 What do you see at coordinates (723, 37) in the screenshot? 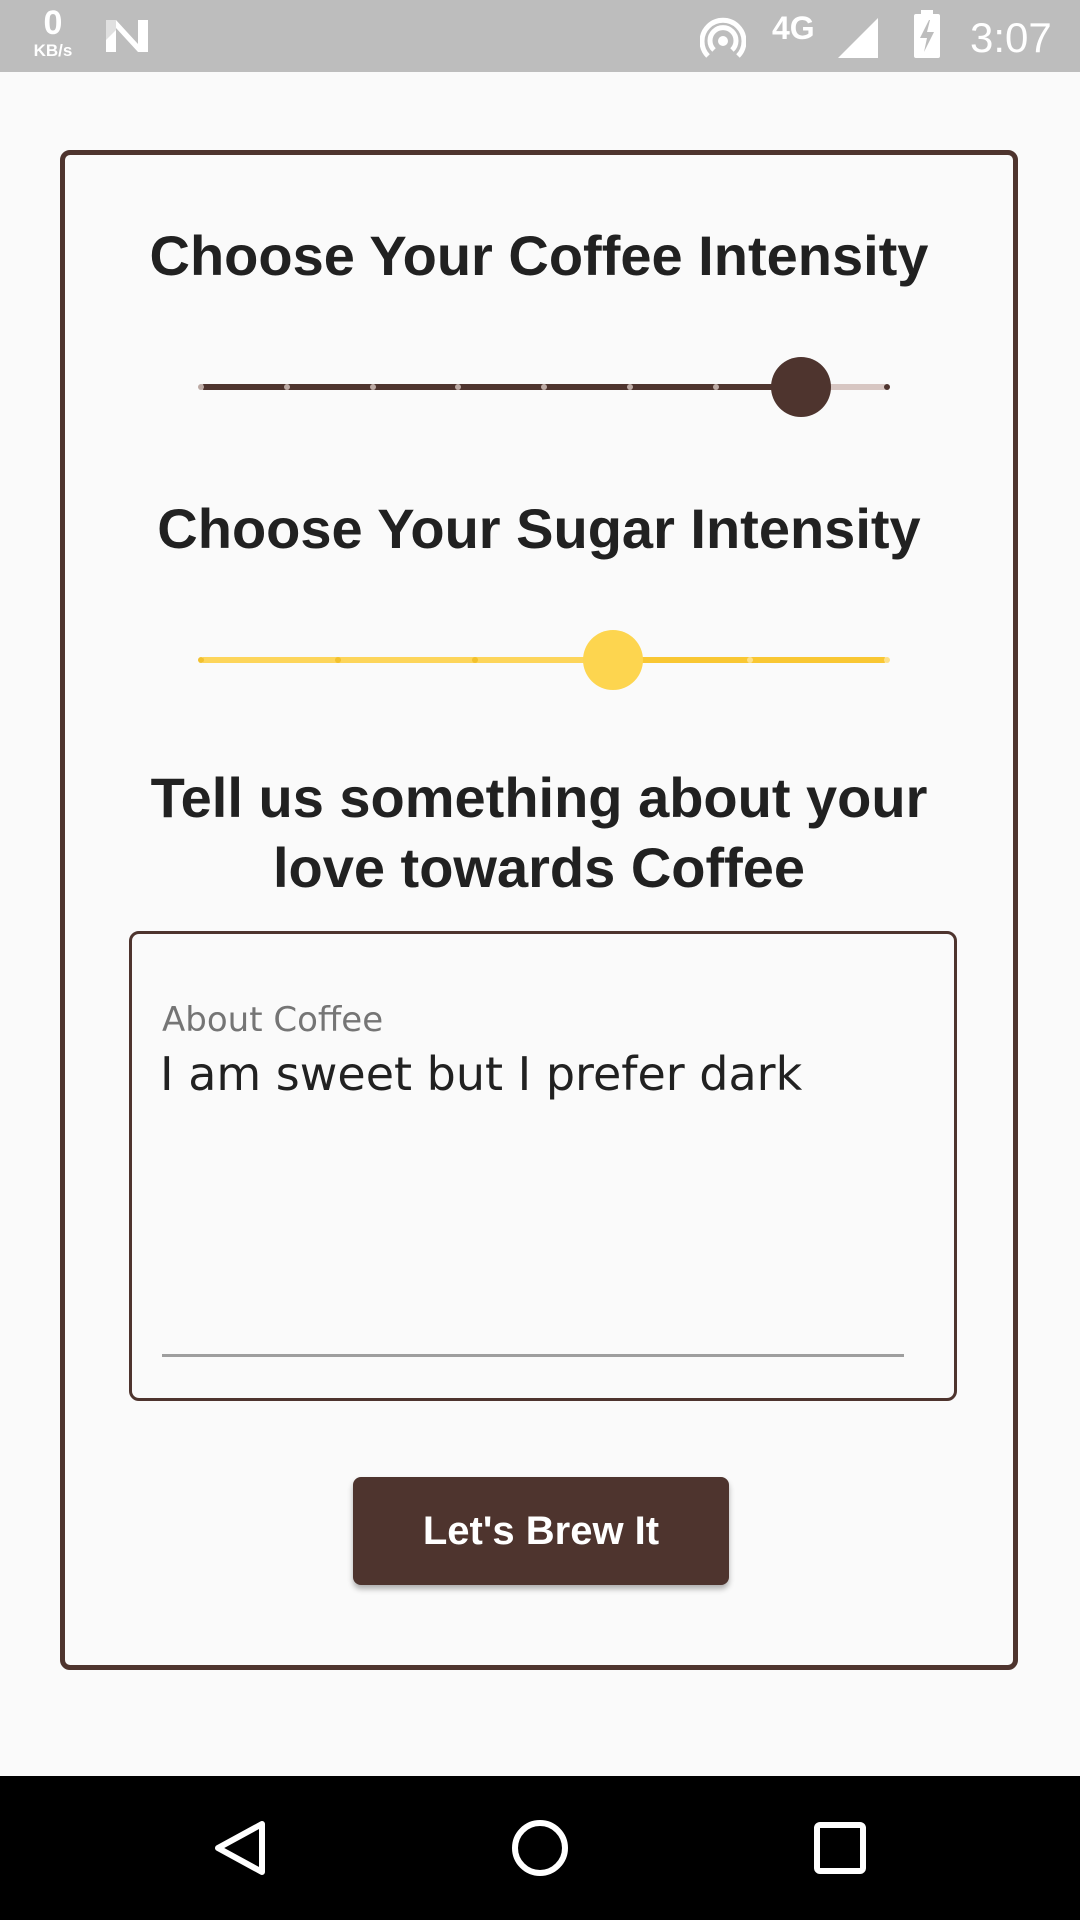
I see `hotspot-icon` at bounding box center [723, 37].